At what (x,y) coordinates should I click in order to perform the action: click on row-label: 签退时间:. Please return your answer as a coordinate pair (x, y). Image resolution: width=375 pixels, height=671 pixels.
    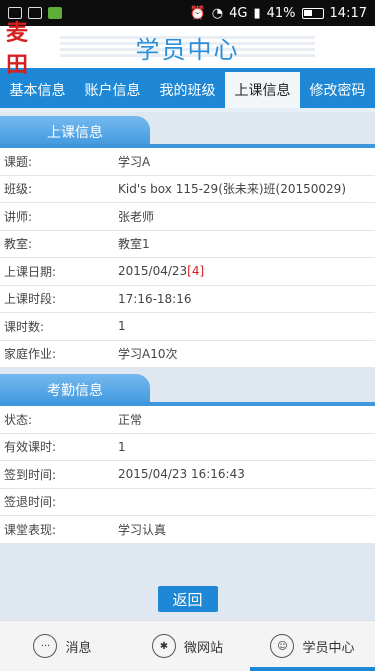
    Looking at the image, I should click on (30, 502).